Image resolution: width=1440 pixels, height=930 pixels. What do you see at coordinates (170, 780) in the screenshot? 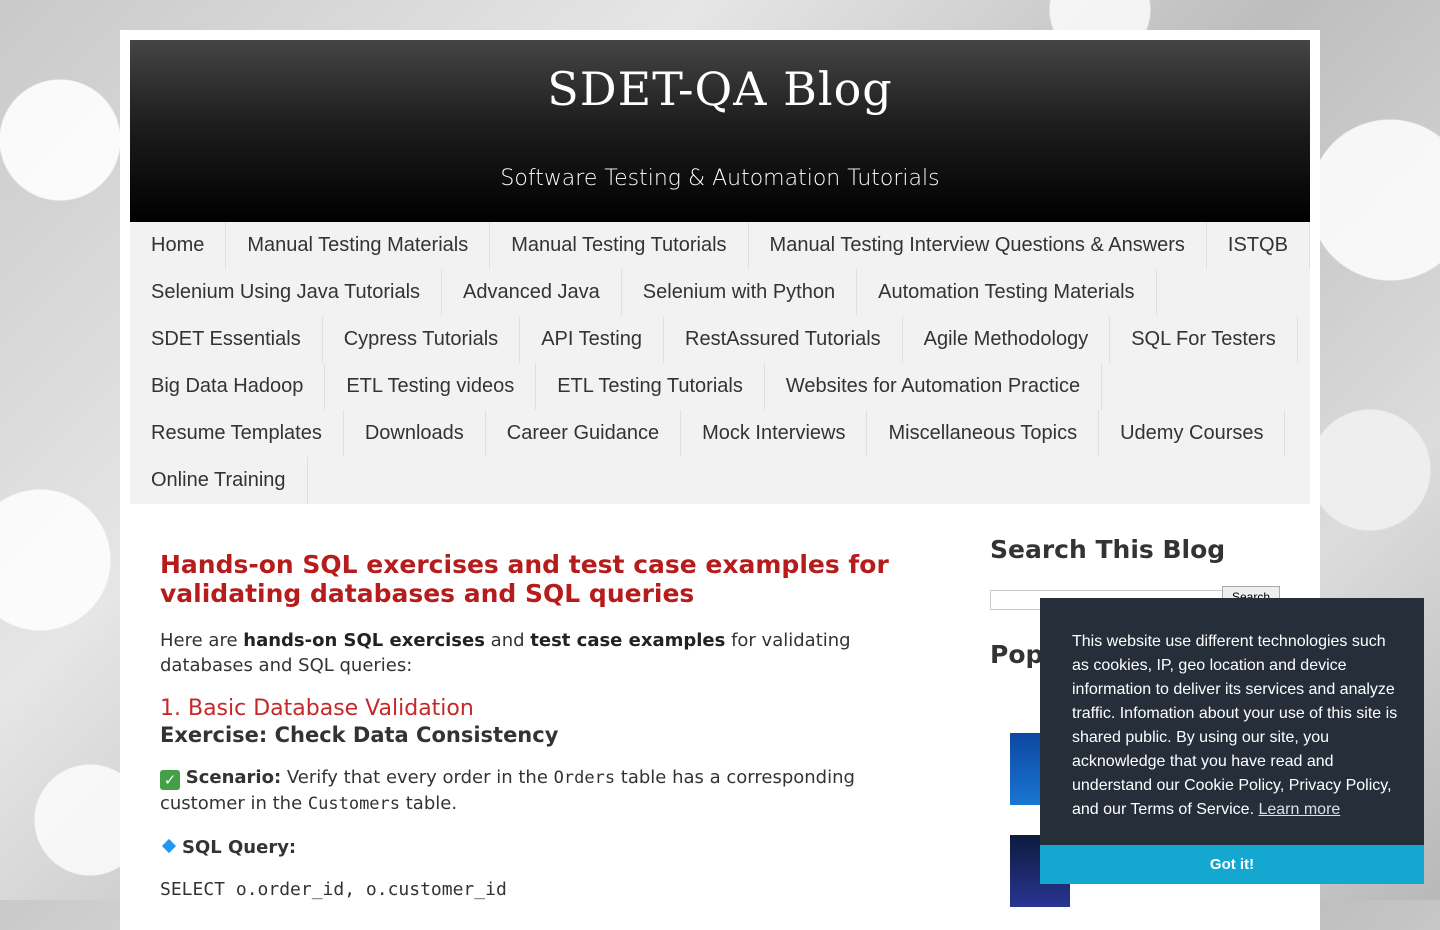
I see `check-icon: ✓` at bounding box center [170, 780].